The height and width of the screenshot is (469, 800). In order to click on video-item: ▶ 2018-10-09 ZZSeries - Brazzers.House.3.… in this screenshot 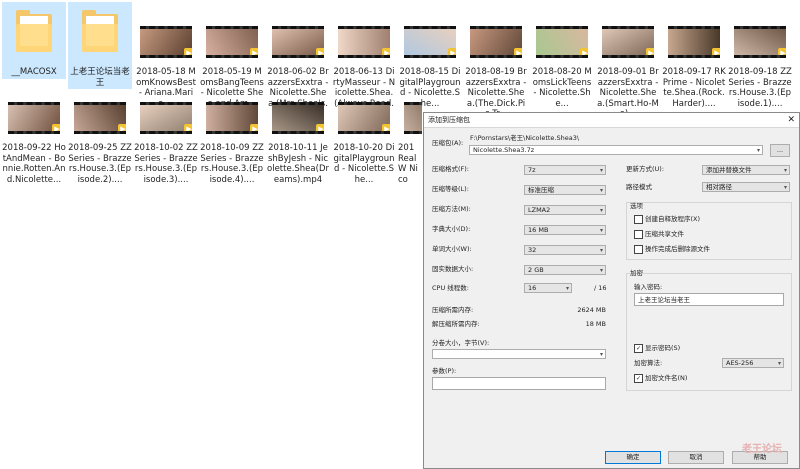, I will do `click(232, 132)`.